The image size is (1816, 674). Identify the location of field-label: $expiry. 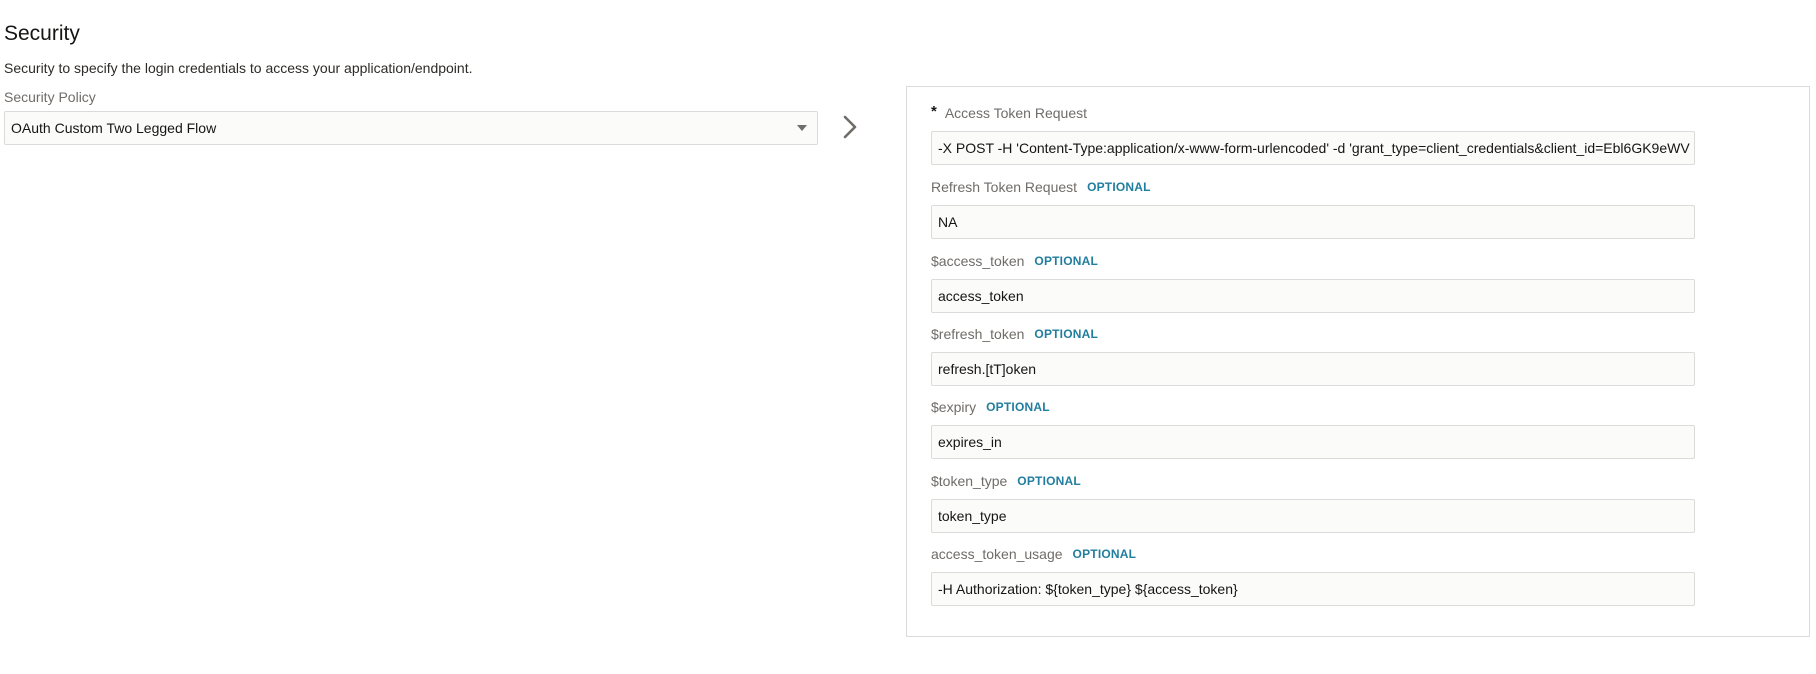
(954, 407).